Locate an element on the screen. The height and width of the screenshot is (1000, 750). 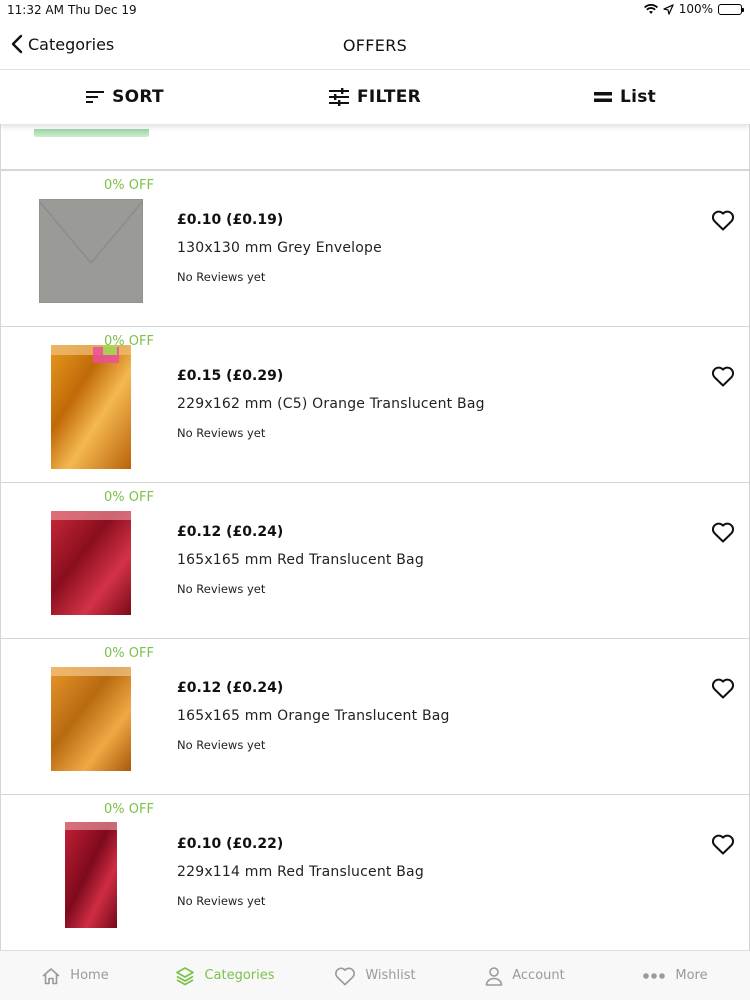
grey-envelope-image is located at coordinates (91, 250).